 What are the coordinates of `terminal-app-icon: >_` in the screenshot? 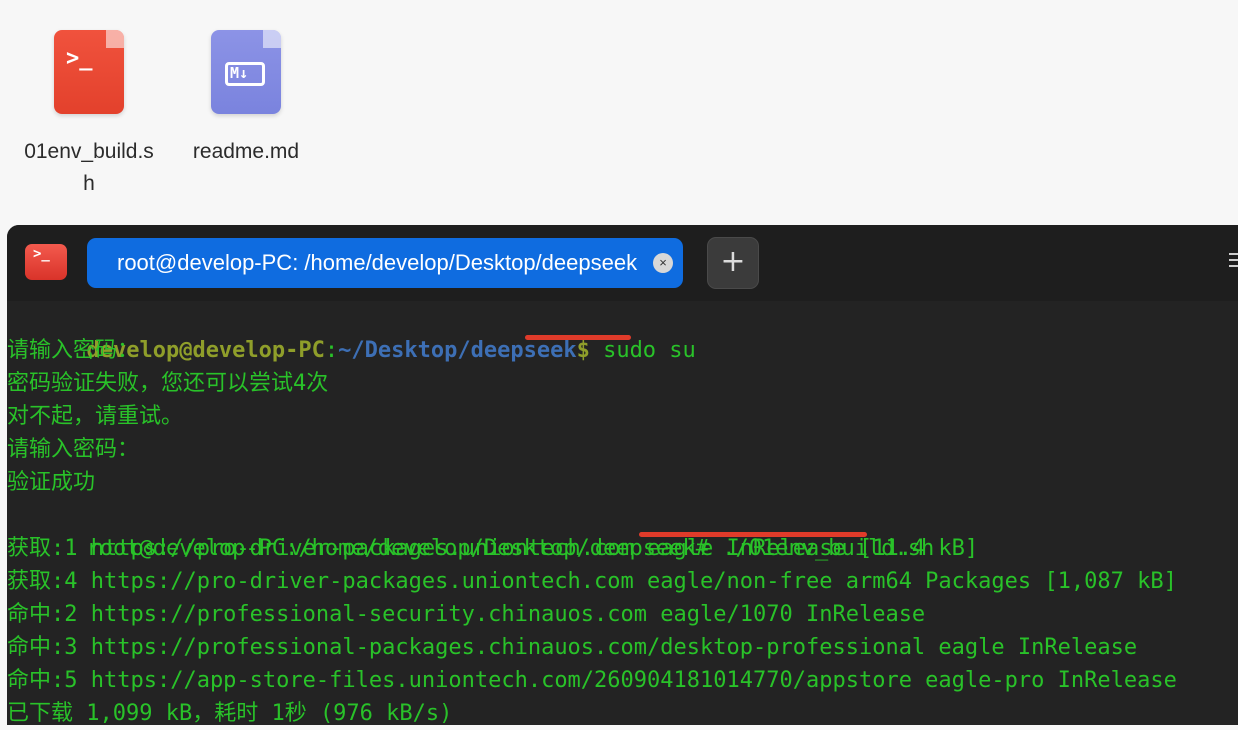 It's located at (46, 262).